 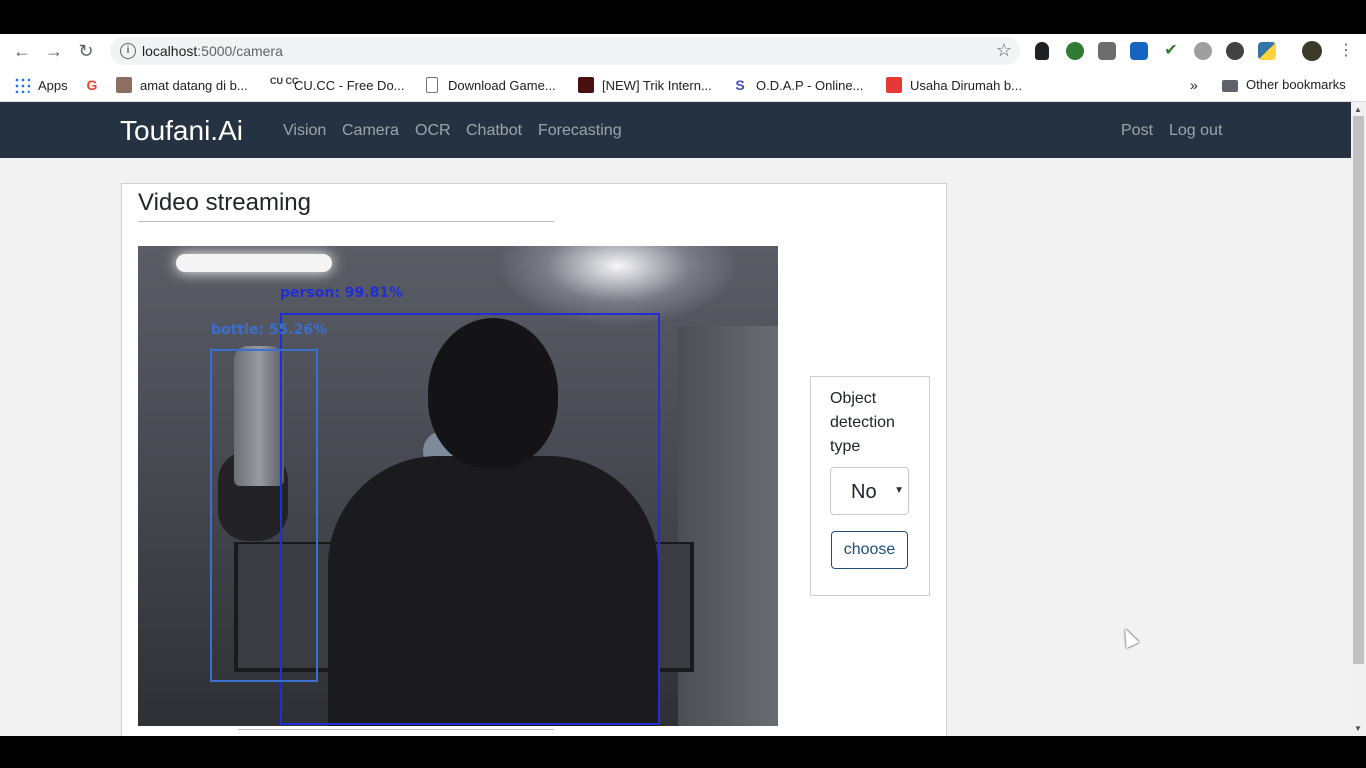 I want to click on blogger-icon, so click(x=894, y=85).